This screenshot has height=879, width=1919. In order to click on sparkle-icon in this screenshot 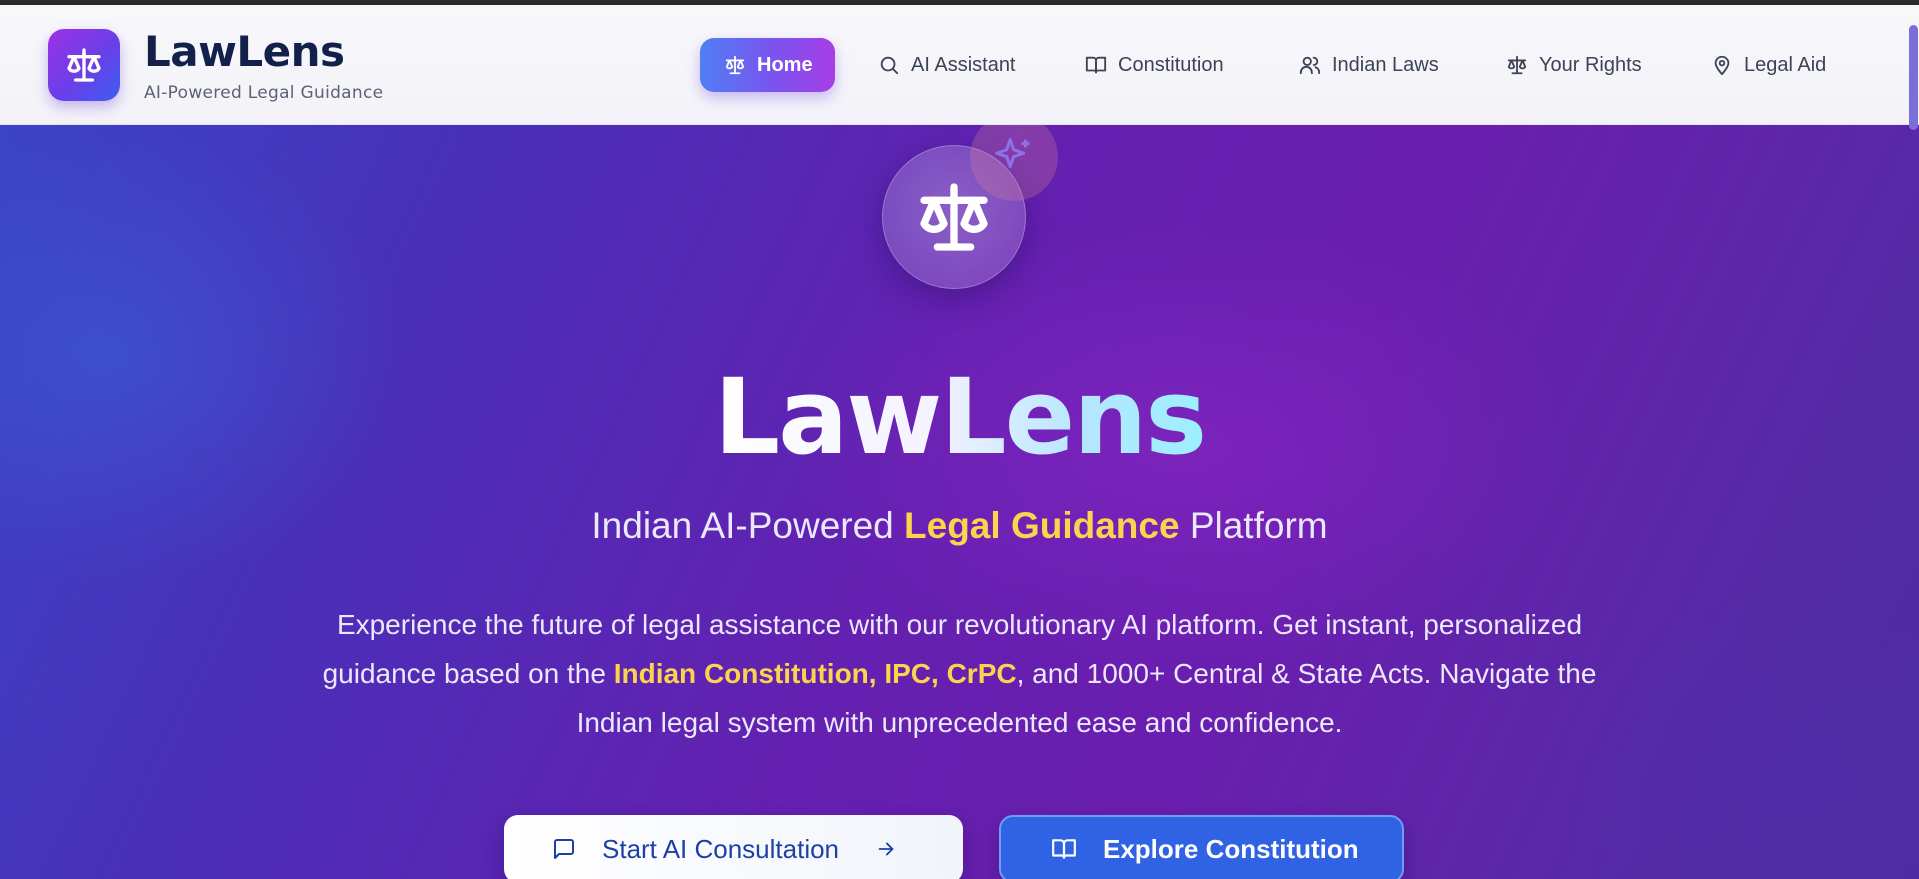, I will do `click(1012, 153)`.